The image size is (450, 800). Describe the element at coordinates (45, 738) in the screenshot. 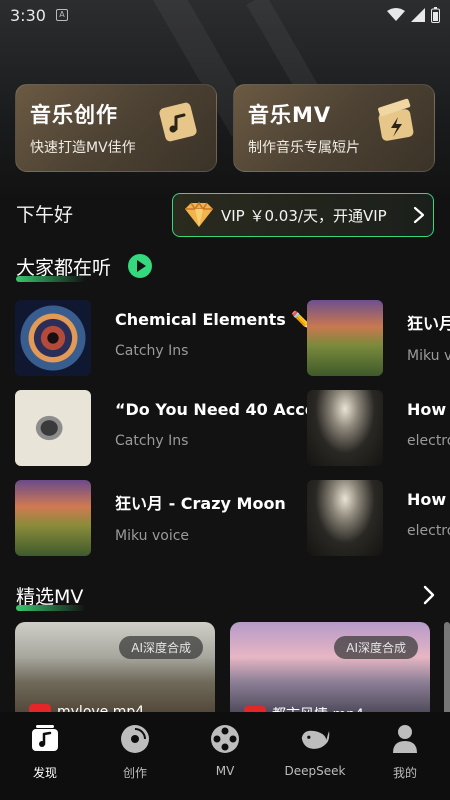

I see `discover-icon` at that location.